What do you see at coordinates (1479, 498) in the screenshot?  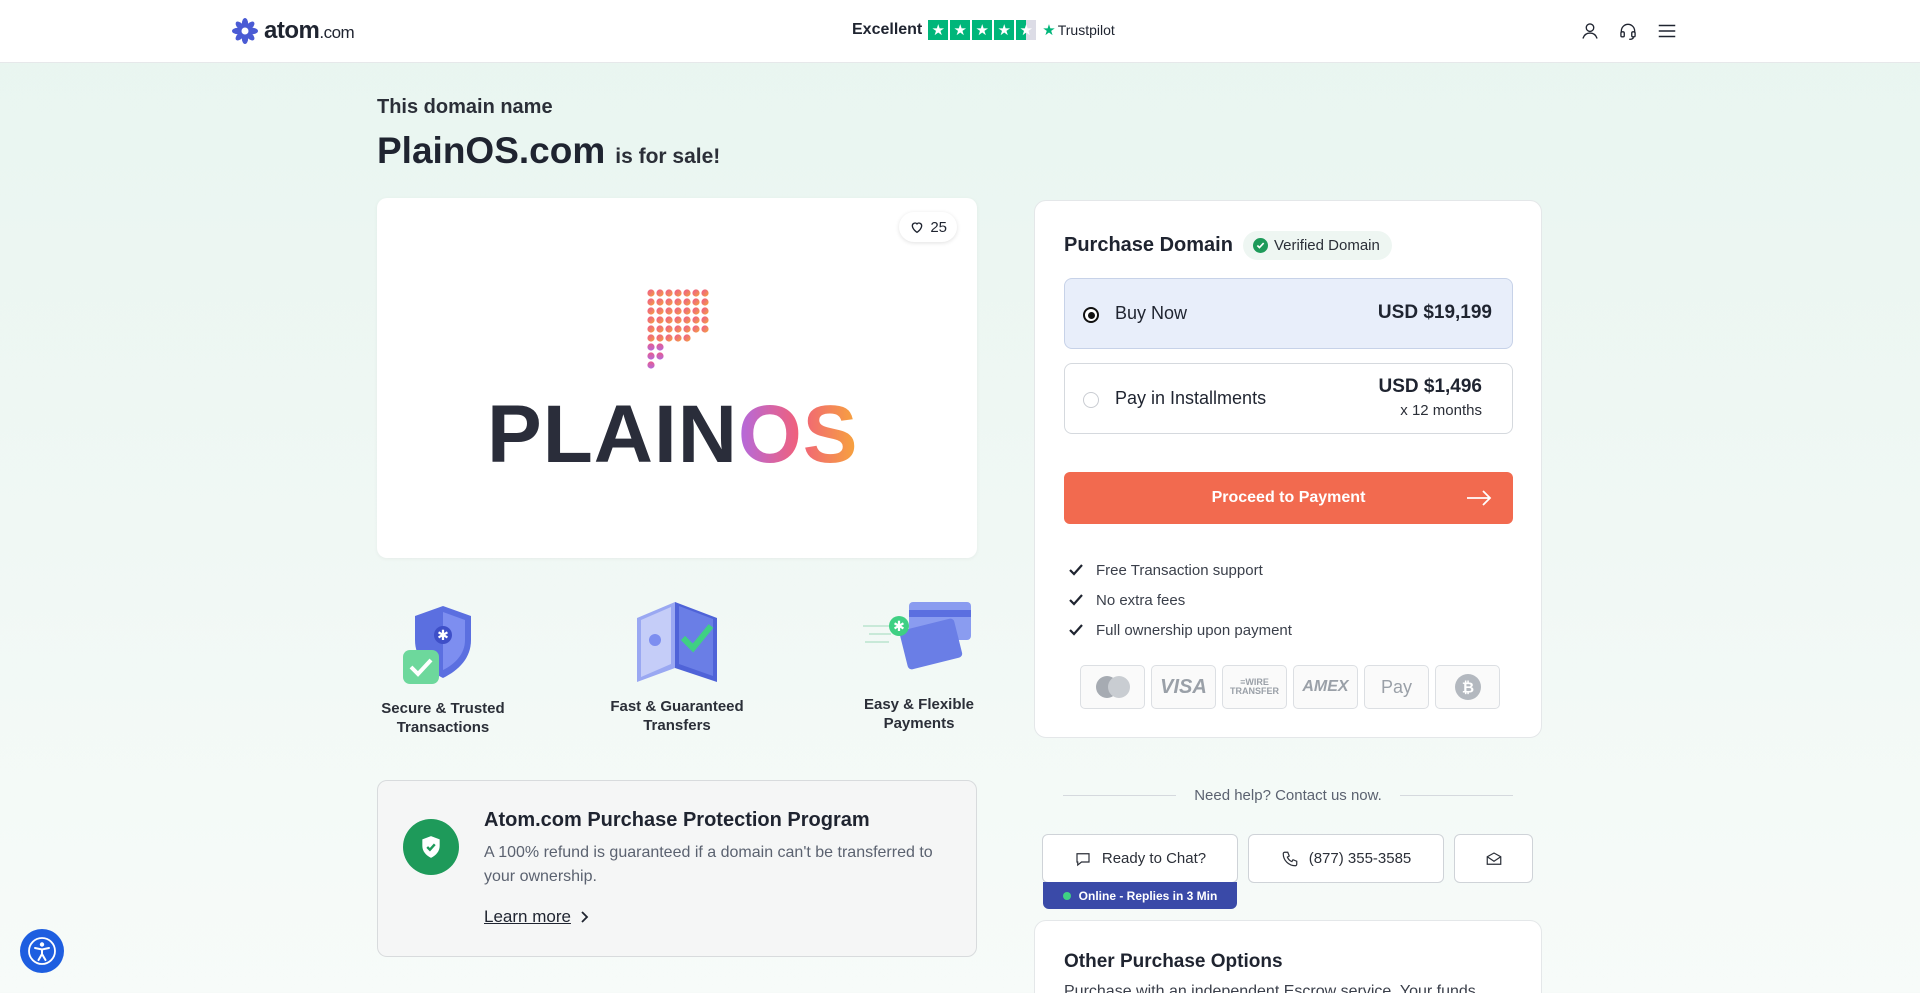 I see `arrow-right-icon` at bounding box center [1479, 498].